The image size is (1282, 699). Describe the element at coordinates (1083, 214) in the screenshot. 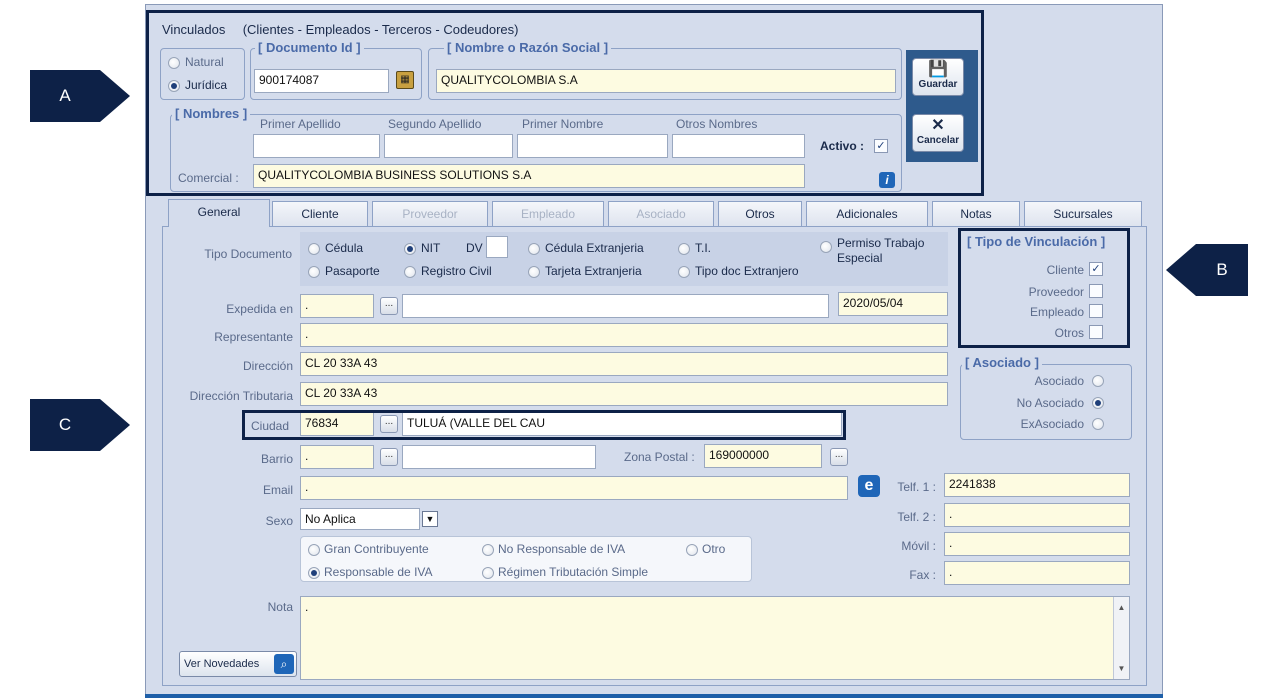

I see `tab-sucursales: Sucursales` at that location.